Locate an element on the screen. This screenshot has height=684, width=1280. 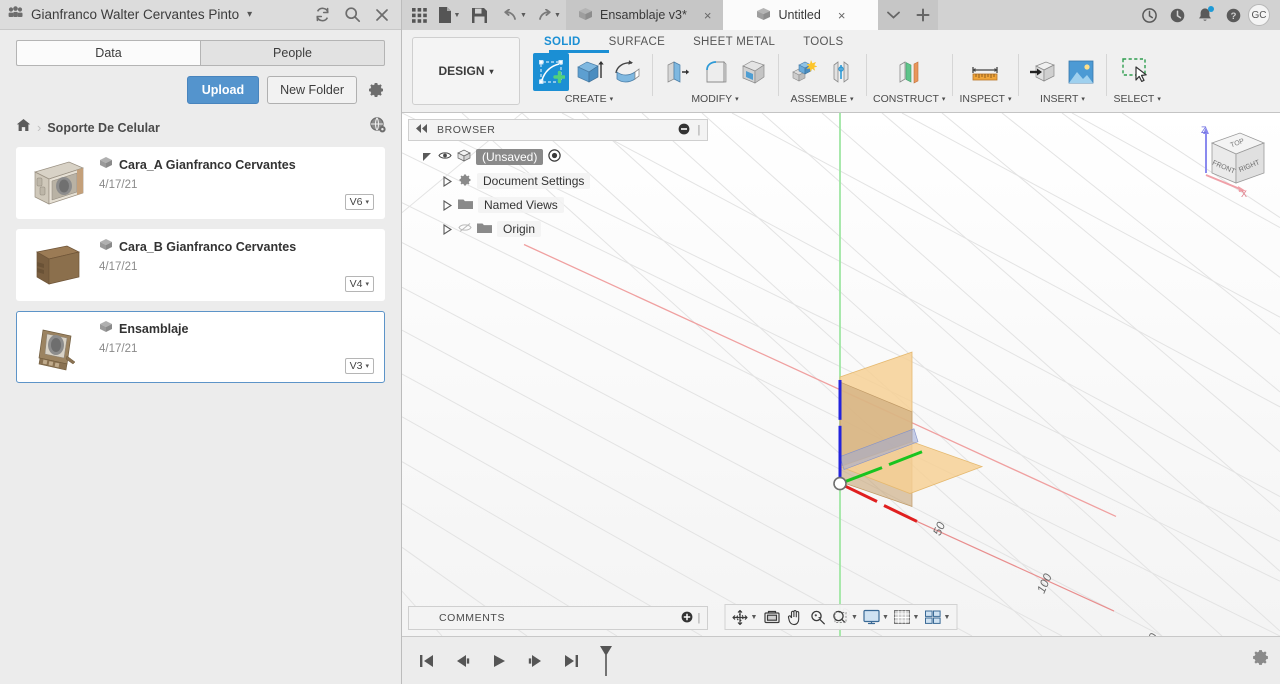
play-icon is located at coordinates (499, 661).